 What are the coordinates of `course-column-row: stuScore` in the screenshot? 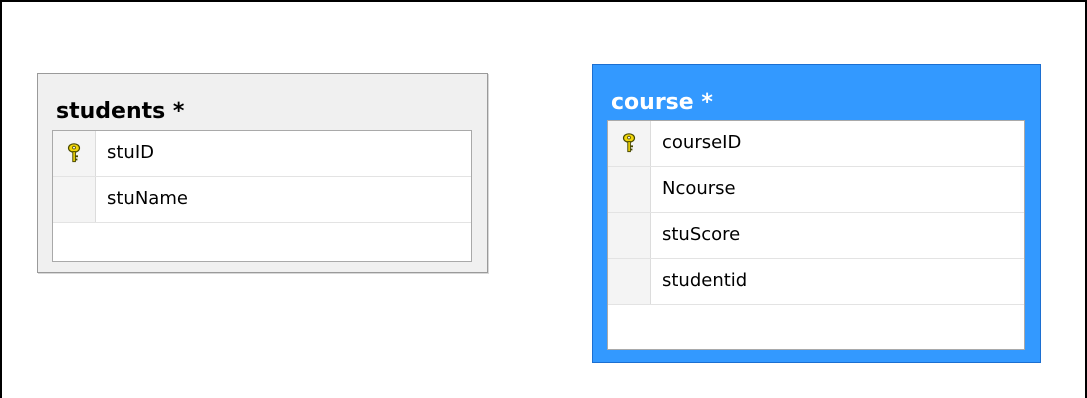 It's located at (816, 236).